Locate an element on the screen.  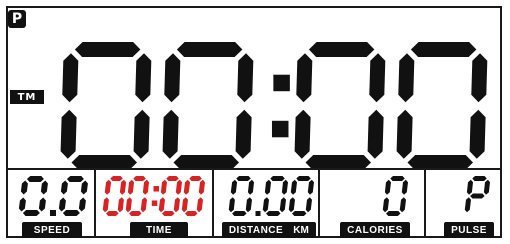
pulse-label-text: PULSE is located at coordinates (469, 230).